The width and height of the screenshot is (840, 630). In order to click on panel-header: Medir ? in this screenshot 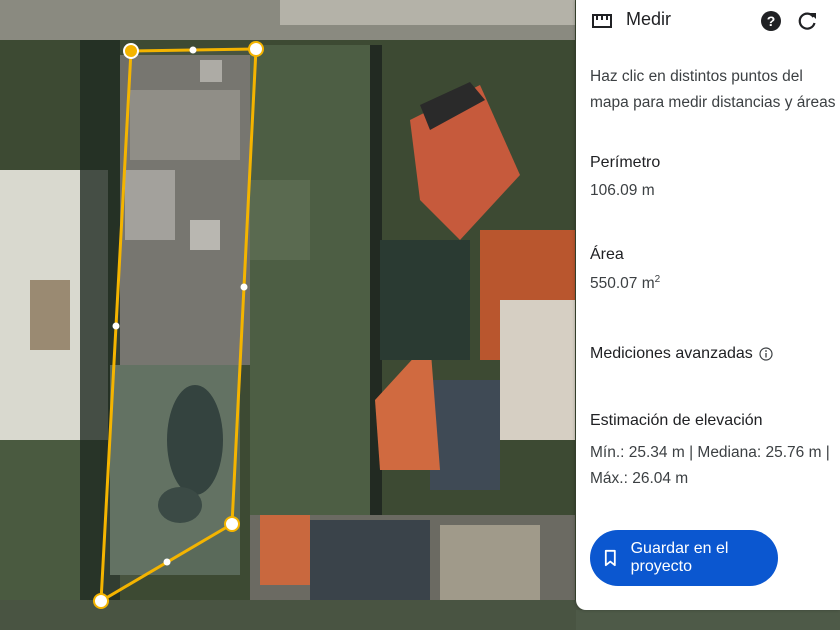, I will do `click(708, 21)`.